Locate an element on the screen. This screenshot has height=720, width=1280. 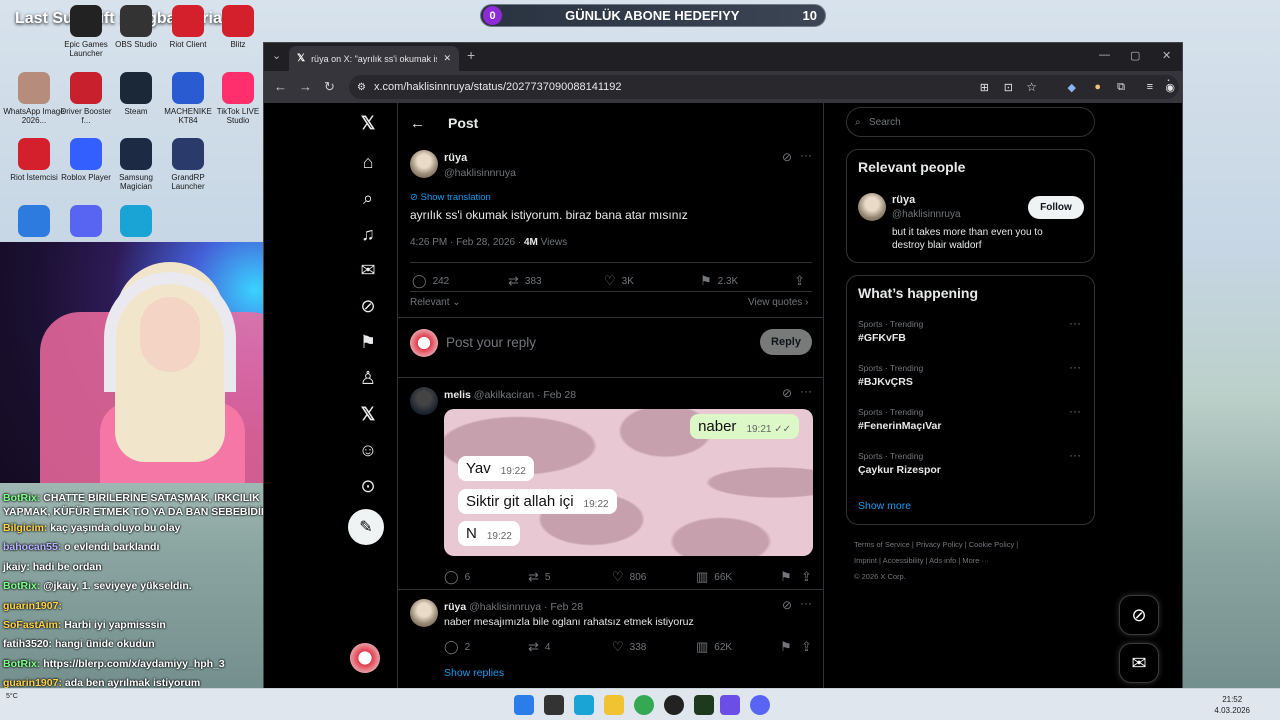
author-handle: @haklisinnruya is located at coordinates (480, 173).